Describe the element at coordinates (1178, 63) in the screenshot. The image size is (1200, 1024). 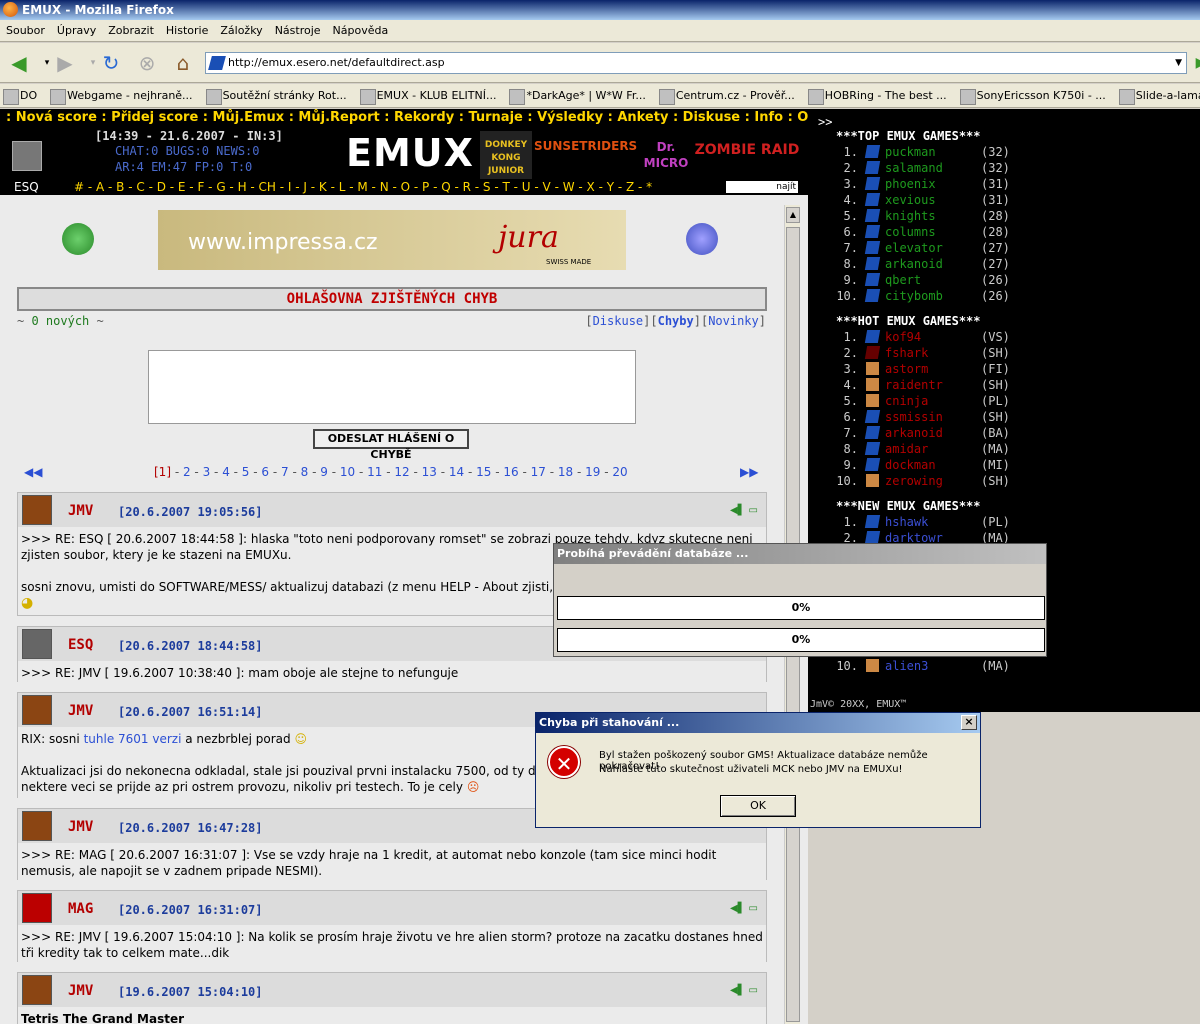
I see `url-dropdown-icon: ▼` at that location.